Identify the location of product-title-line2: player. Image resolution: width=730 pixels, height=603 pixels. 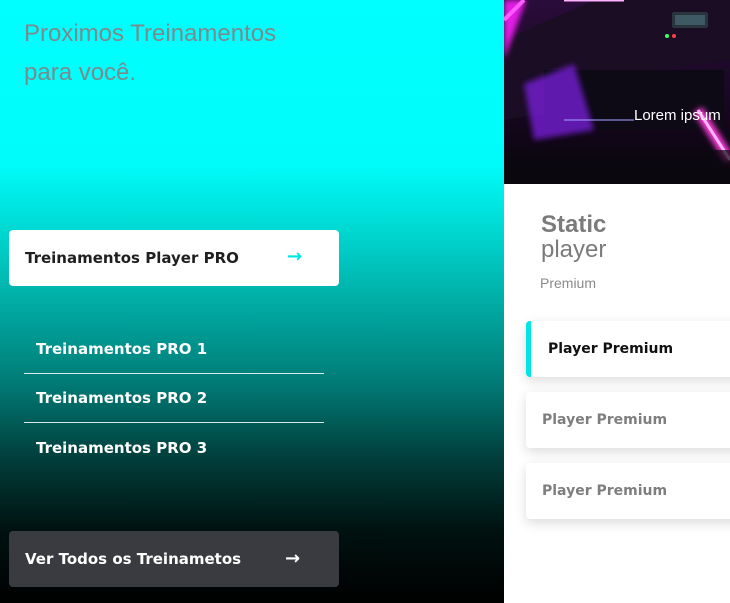
(574, 249).